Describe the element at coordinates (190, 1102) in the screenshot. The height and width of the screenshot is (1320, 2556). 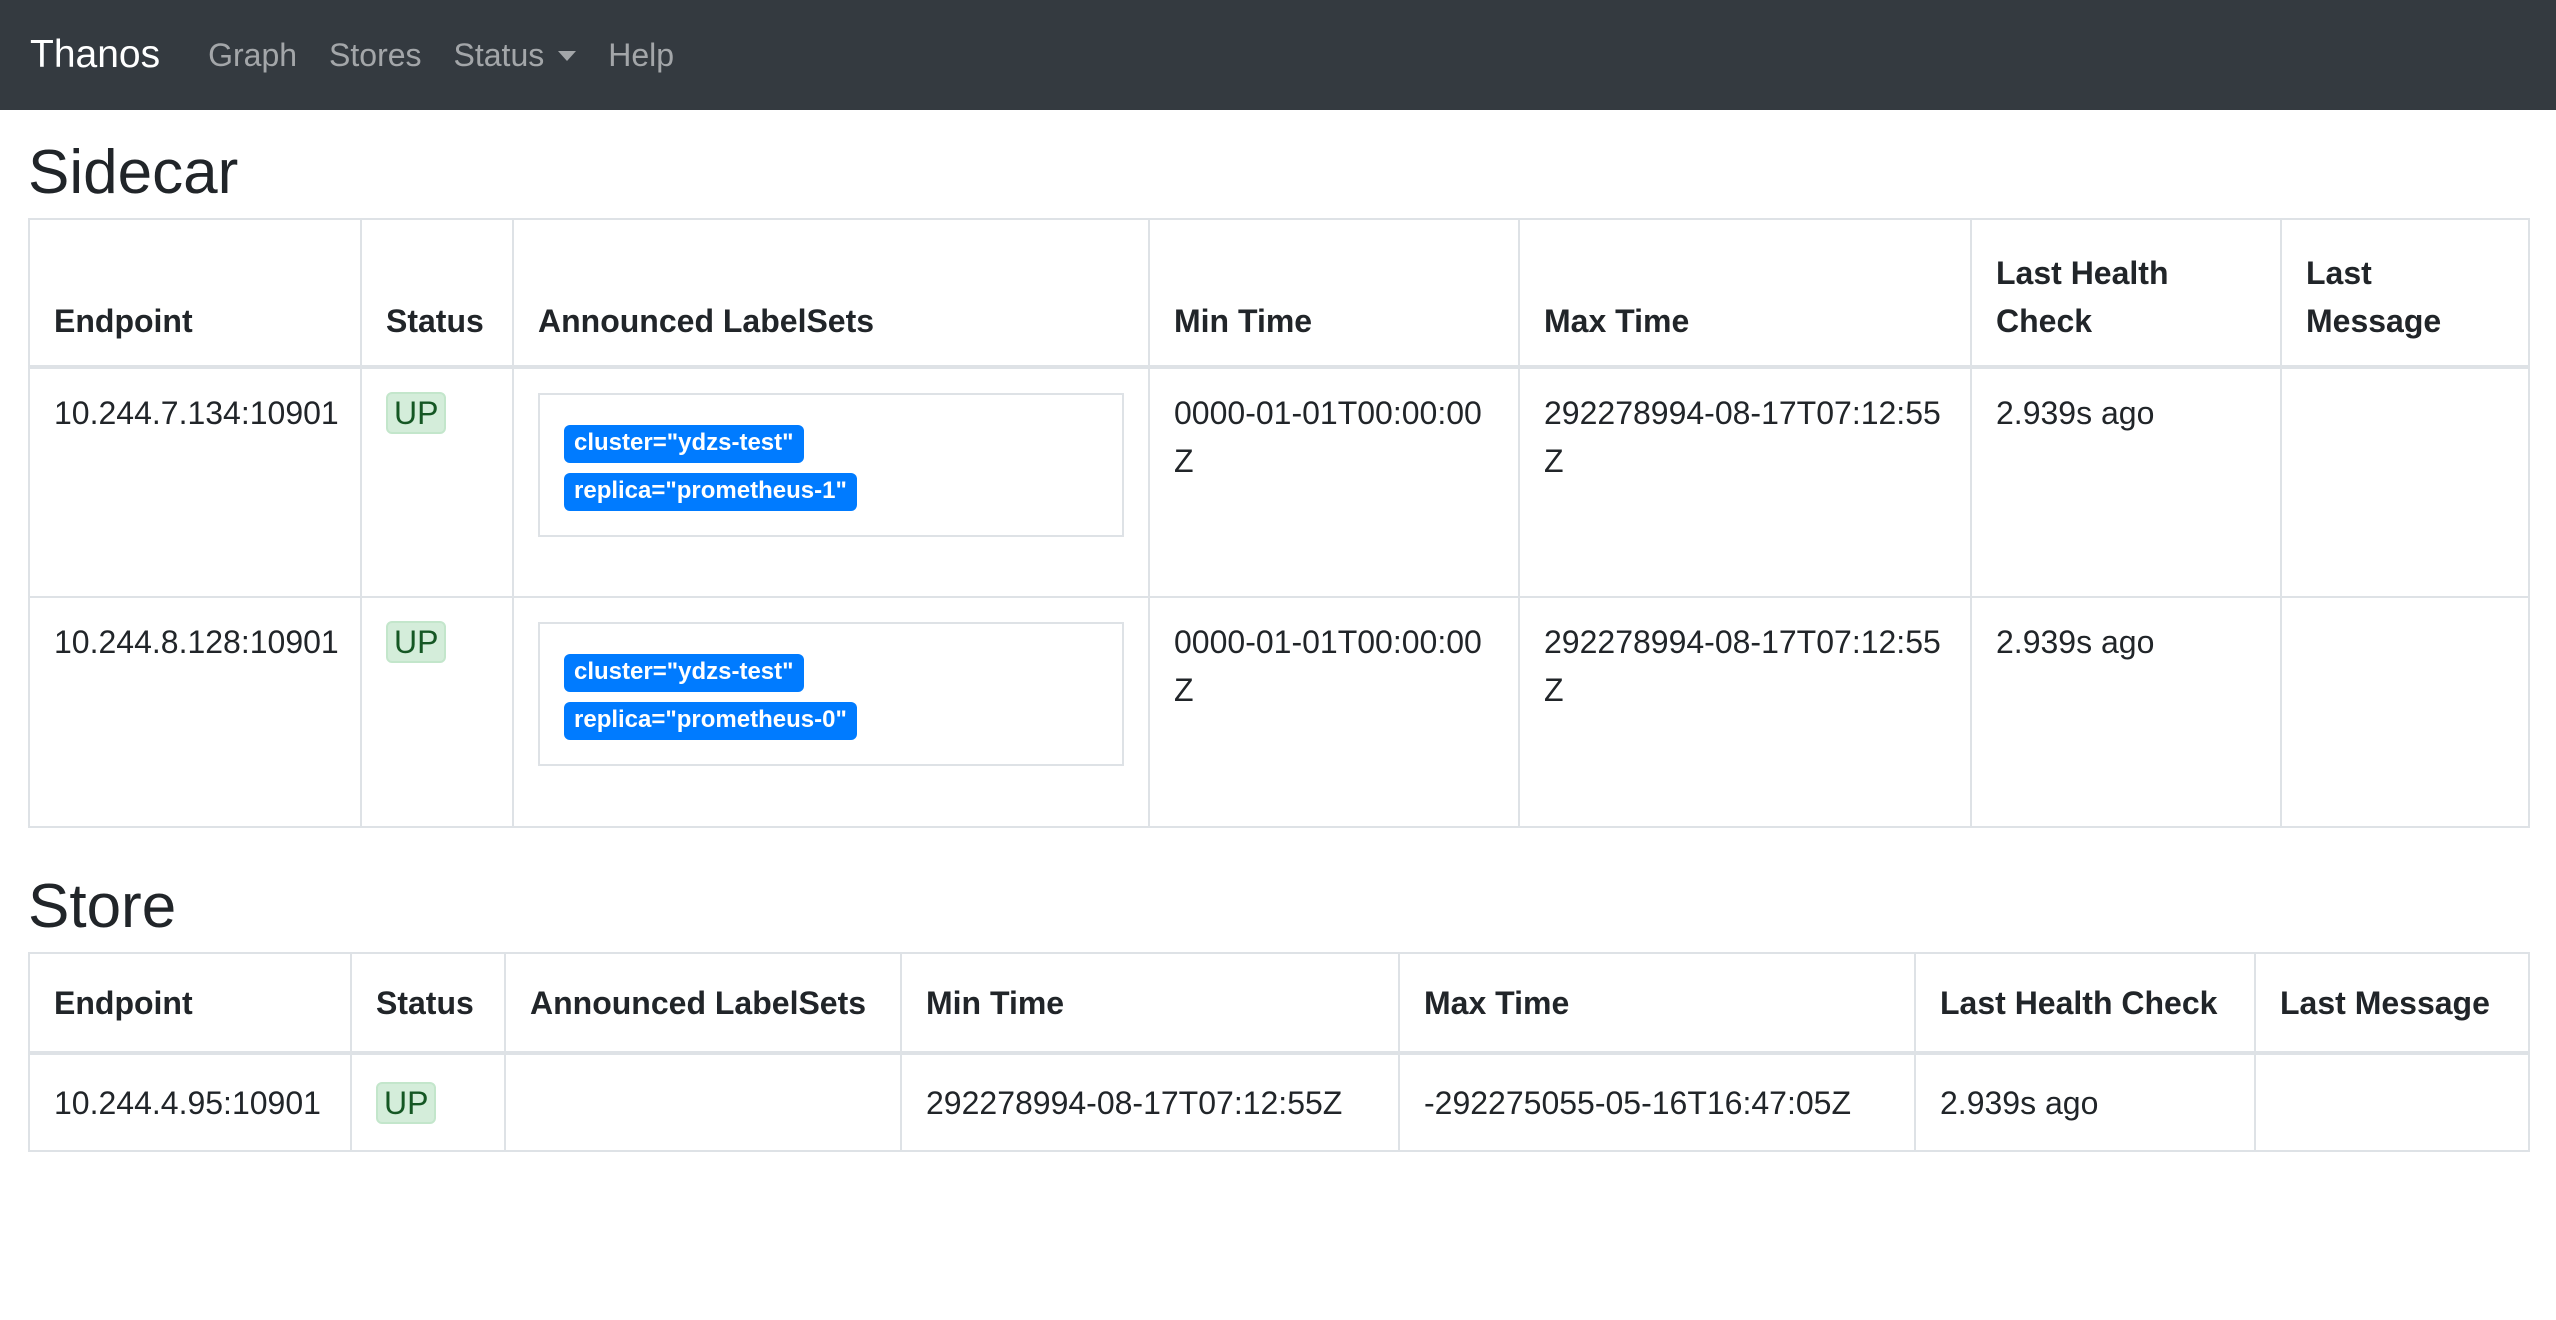
I see `endpoint-cell: 10.244.4.95:10901` at that location.